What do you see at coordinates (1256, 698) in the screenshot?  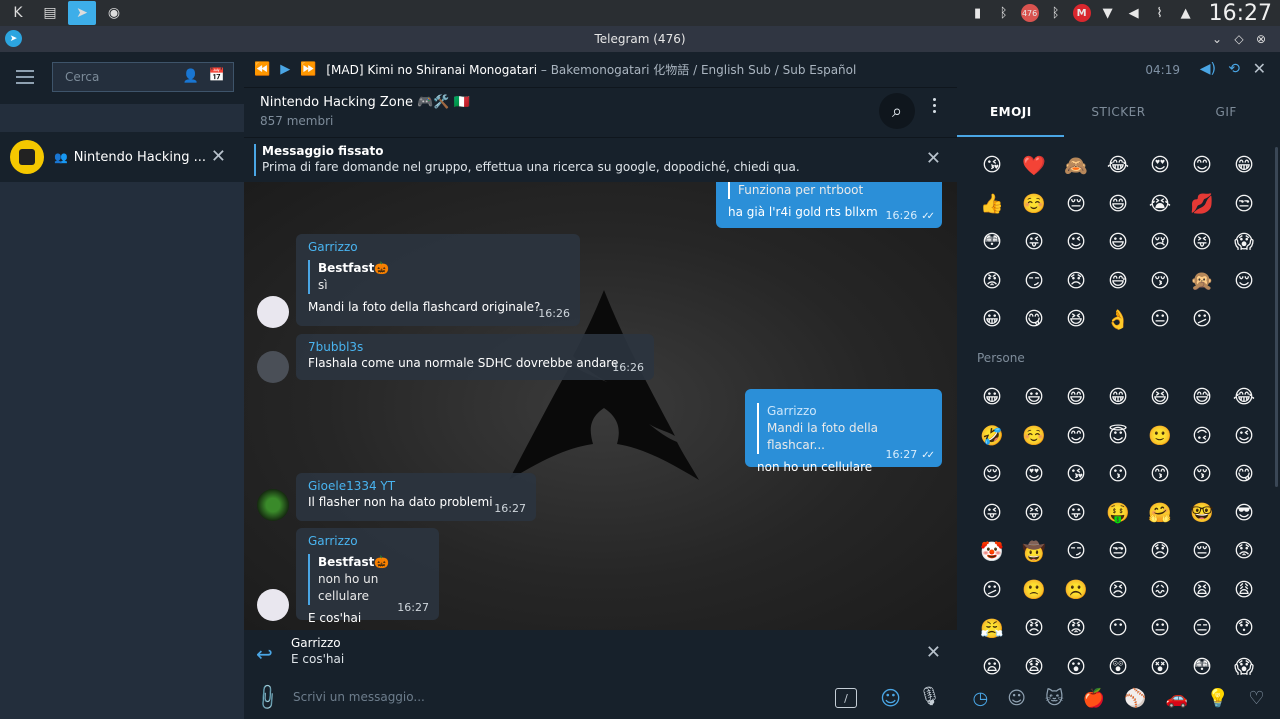 I see `heart-icon: ♡` at bounding box center [1256, 698].